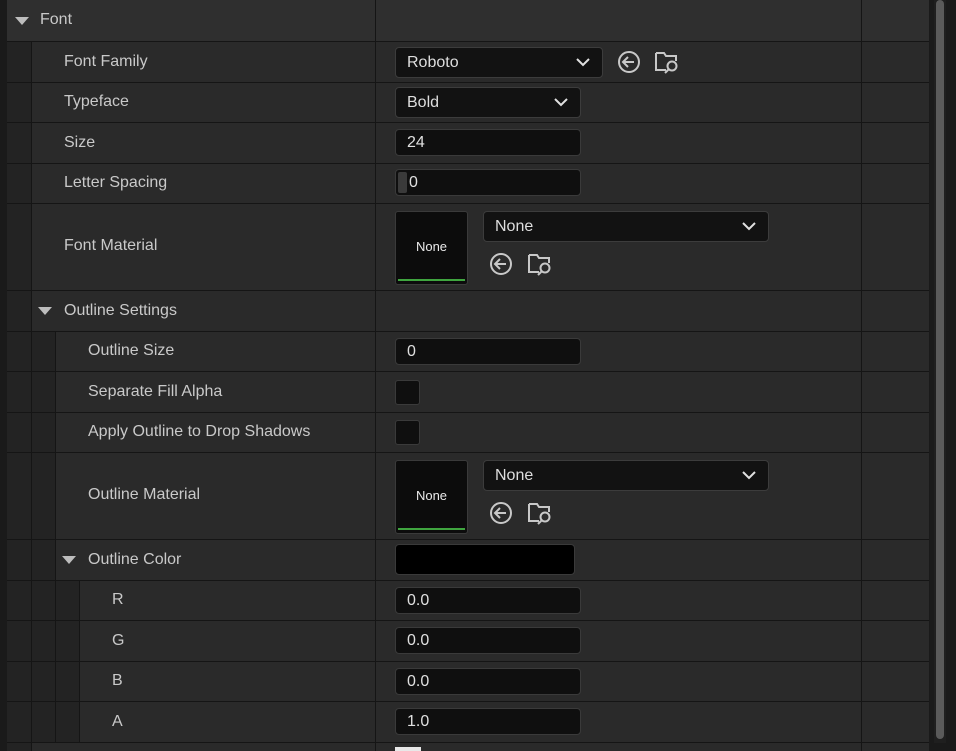  I want to click on font-family-row: Font Family Roboto, so click(468, 62).